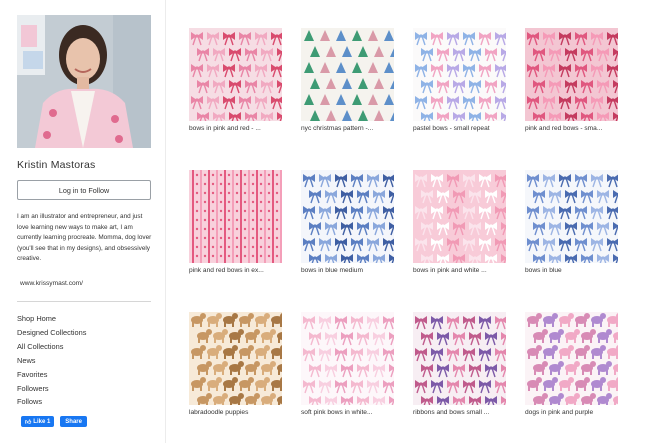 Image resolution: width=650 pixels, height=443 pixels. I want to click on nav-follows: Follows, so click(29, 401).